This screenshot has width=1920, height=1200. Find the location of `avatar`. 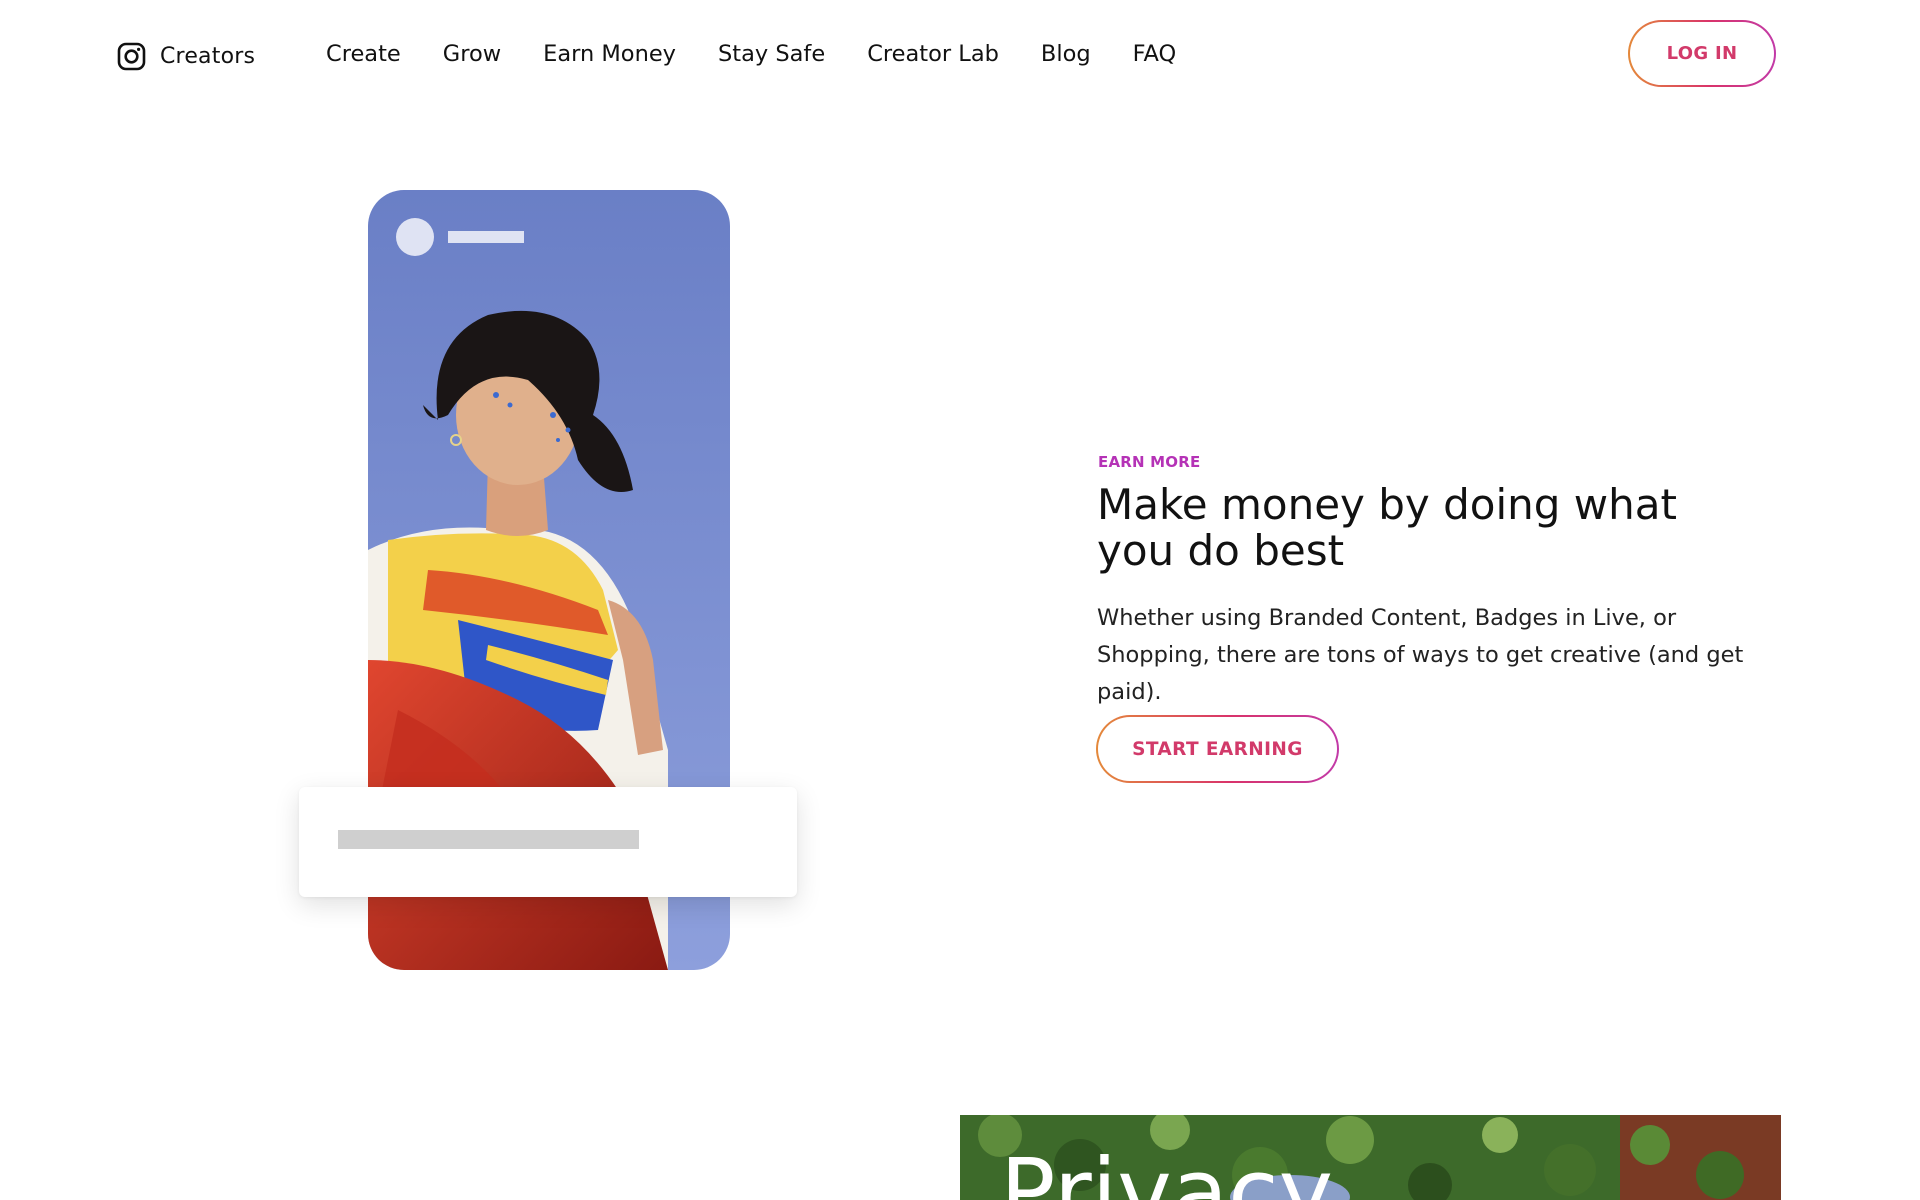

avatar is located at coordinates (415, 237).